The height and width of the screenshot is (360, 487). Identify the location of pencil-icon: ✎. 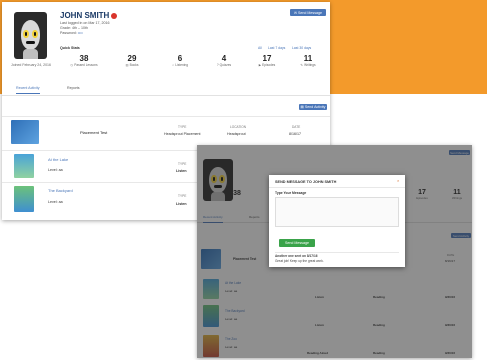
(302, 65).